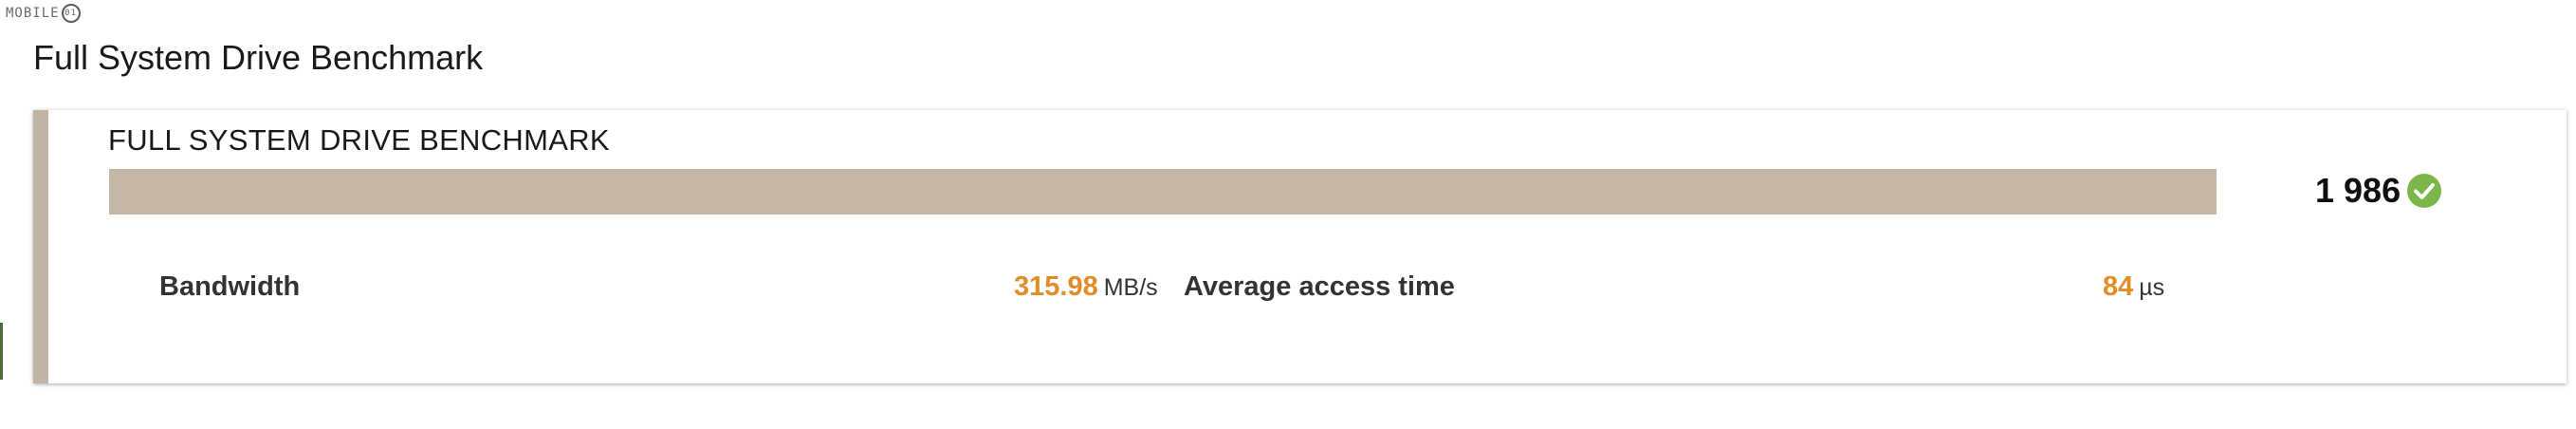 The width and height of the screenshot is (2576, 429). I want to click on check-circle-icon, so click(2424, 191).